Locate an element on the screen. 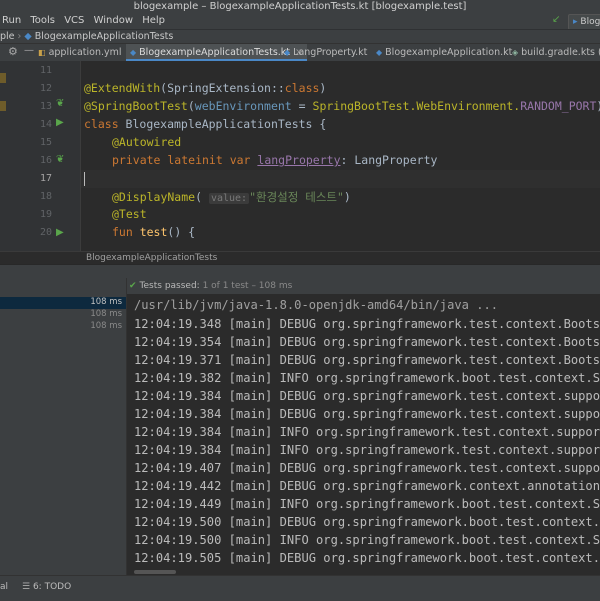 This screenshot has width=600, height=601. line-number: 19 is located at coordinates (45, 214).